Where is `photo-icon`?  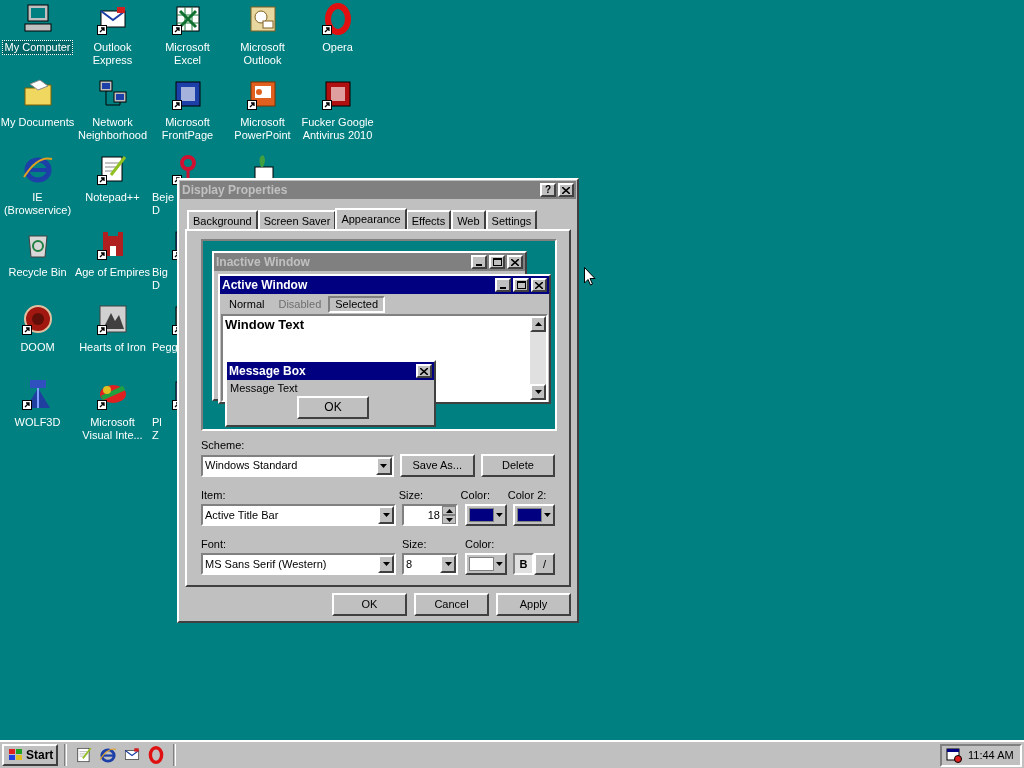 photo-icon is located at coordinates (112, 319).